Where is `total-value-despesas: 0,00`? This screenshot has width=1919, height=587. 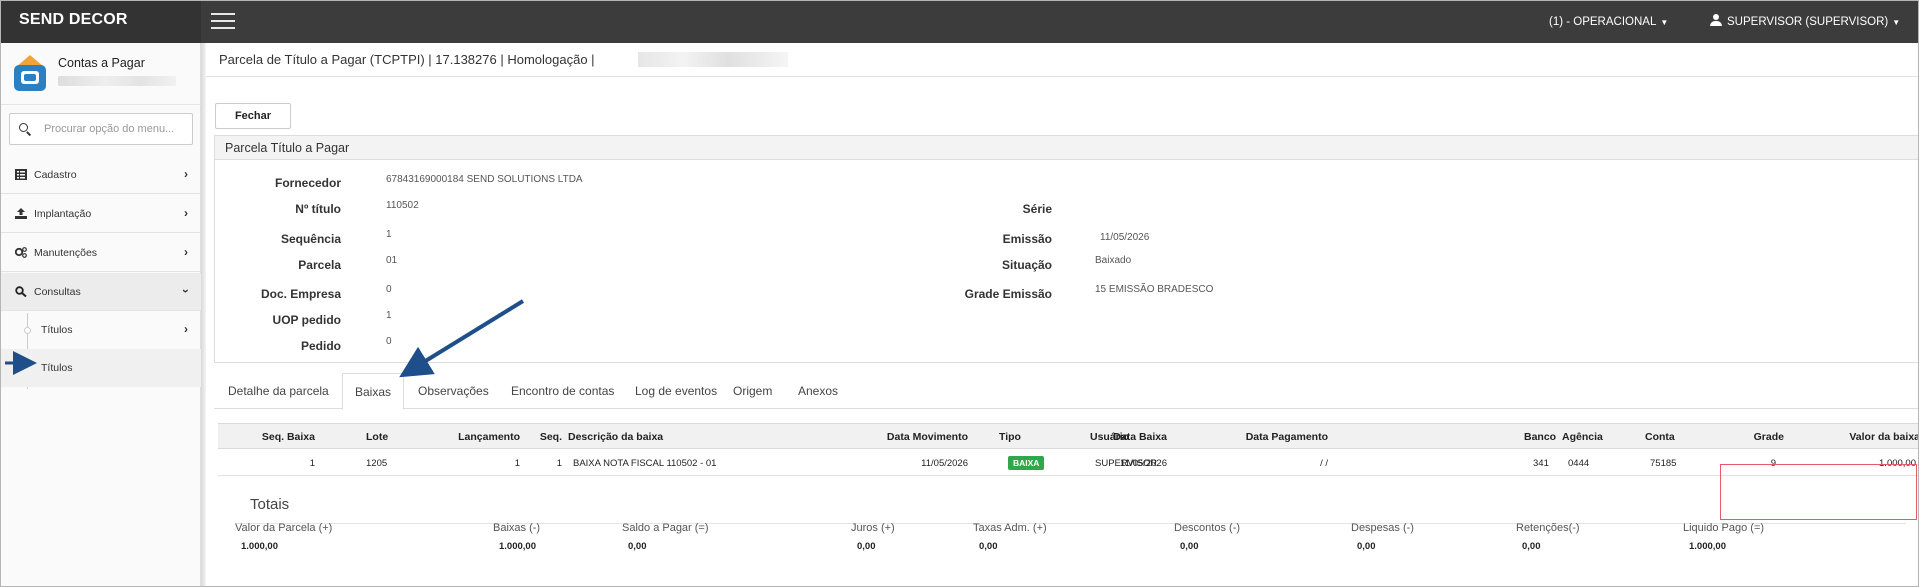 total-value-despesas: 0,00 is located at coordinates (1366, 546).